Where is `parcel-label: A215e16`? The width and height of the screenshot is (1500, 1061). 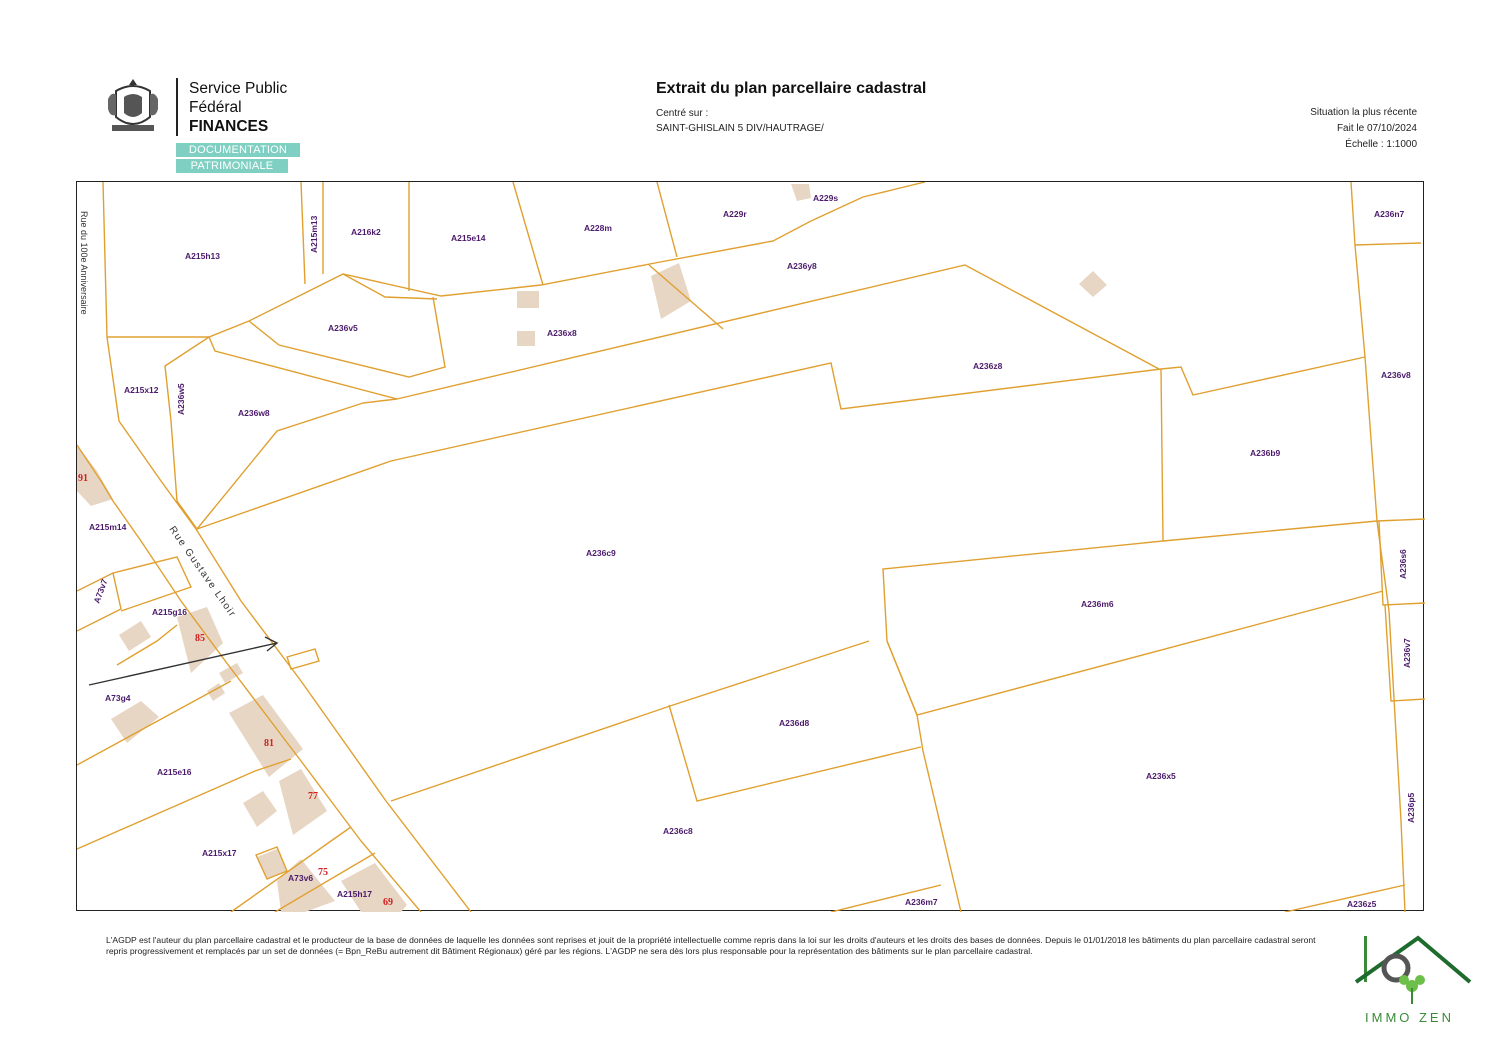
parcel-label: A215e16 is located at coordinates (174, 772).